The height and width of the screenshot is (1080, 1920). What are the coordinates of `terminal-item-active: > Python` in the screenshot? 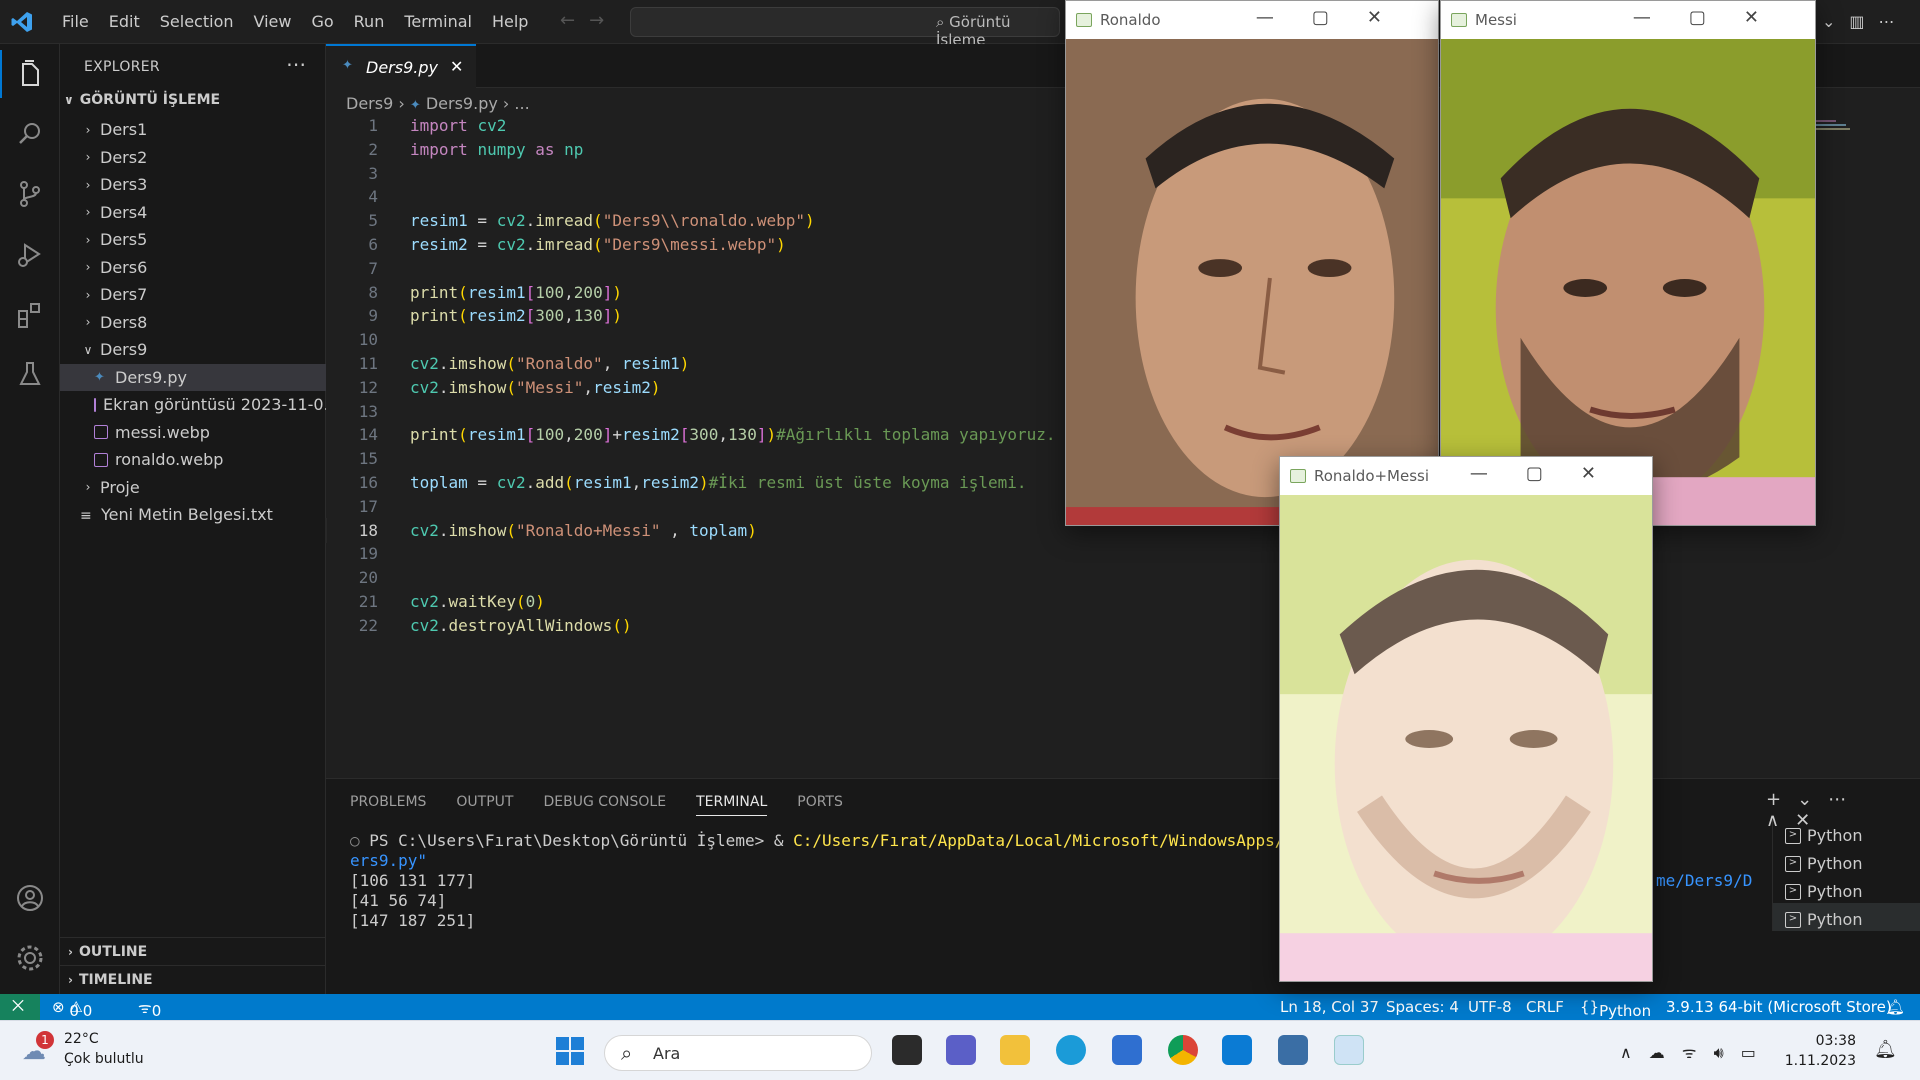 It's located at (1846, 917).